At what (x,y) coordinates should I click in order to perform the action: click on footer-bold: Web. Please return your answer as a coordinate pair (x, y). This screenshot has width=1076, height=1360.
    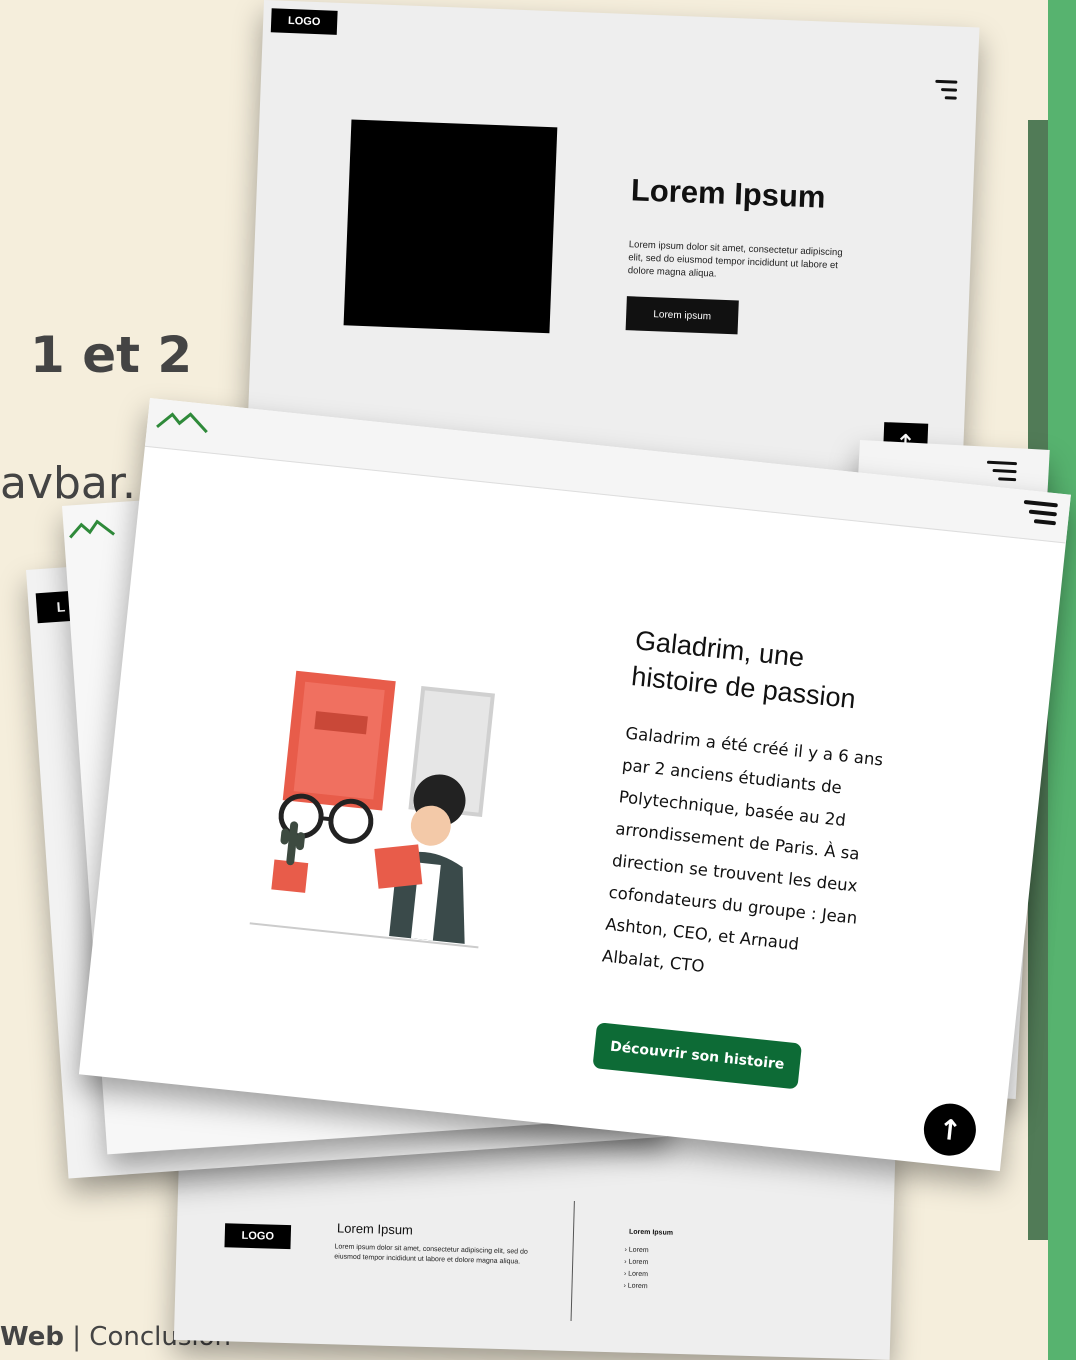
    Looking at the image, I should click on (32, 1337).